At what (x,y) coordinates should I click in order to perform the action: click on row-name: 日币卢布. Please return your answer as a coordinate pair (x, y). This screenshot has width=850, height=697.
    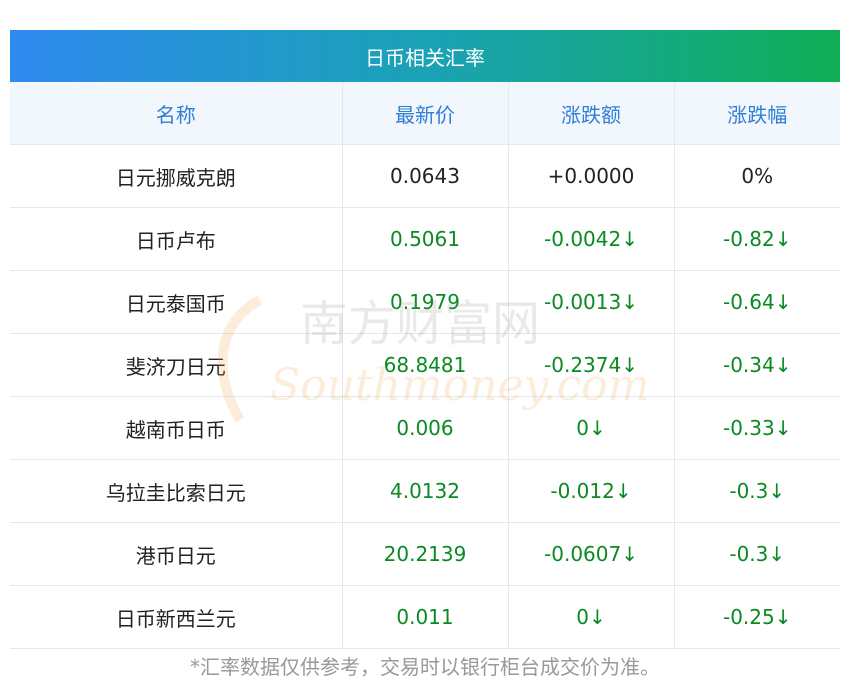
    Looking at the image, I should click on (176, 239).